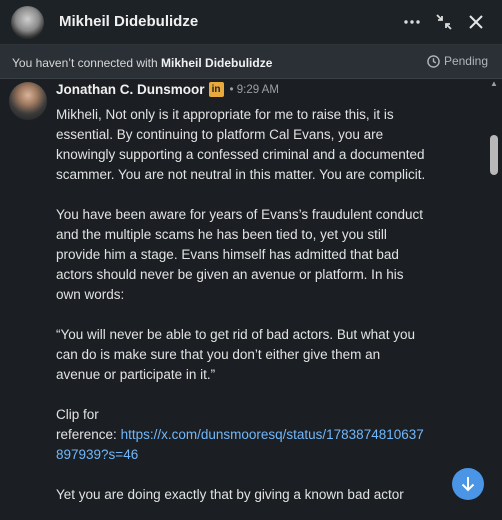 Image resolution: width=502 pixels, height=520 pixels. Describe the element at coordinates (27, 22) in the screenshot. I see `avatar` at that location.